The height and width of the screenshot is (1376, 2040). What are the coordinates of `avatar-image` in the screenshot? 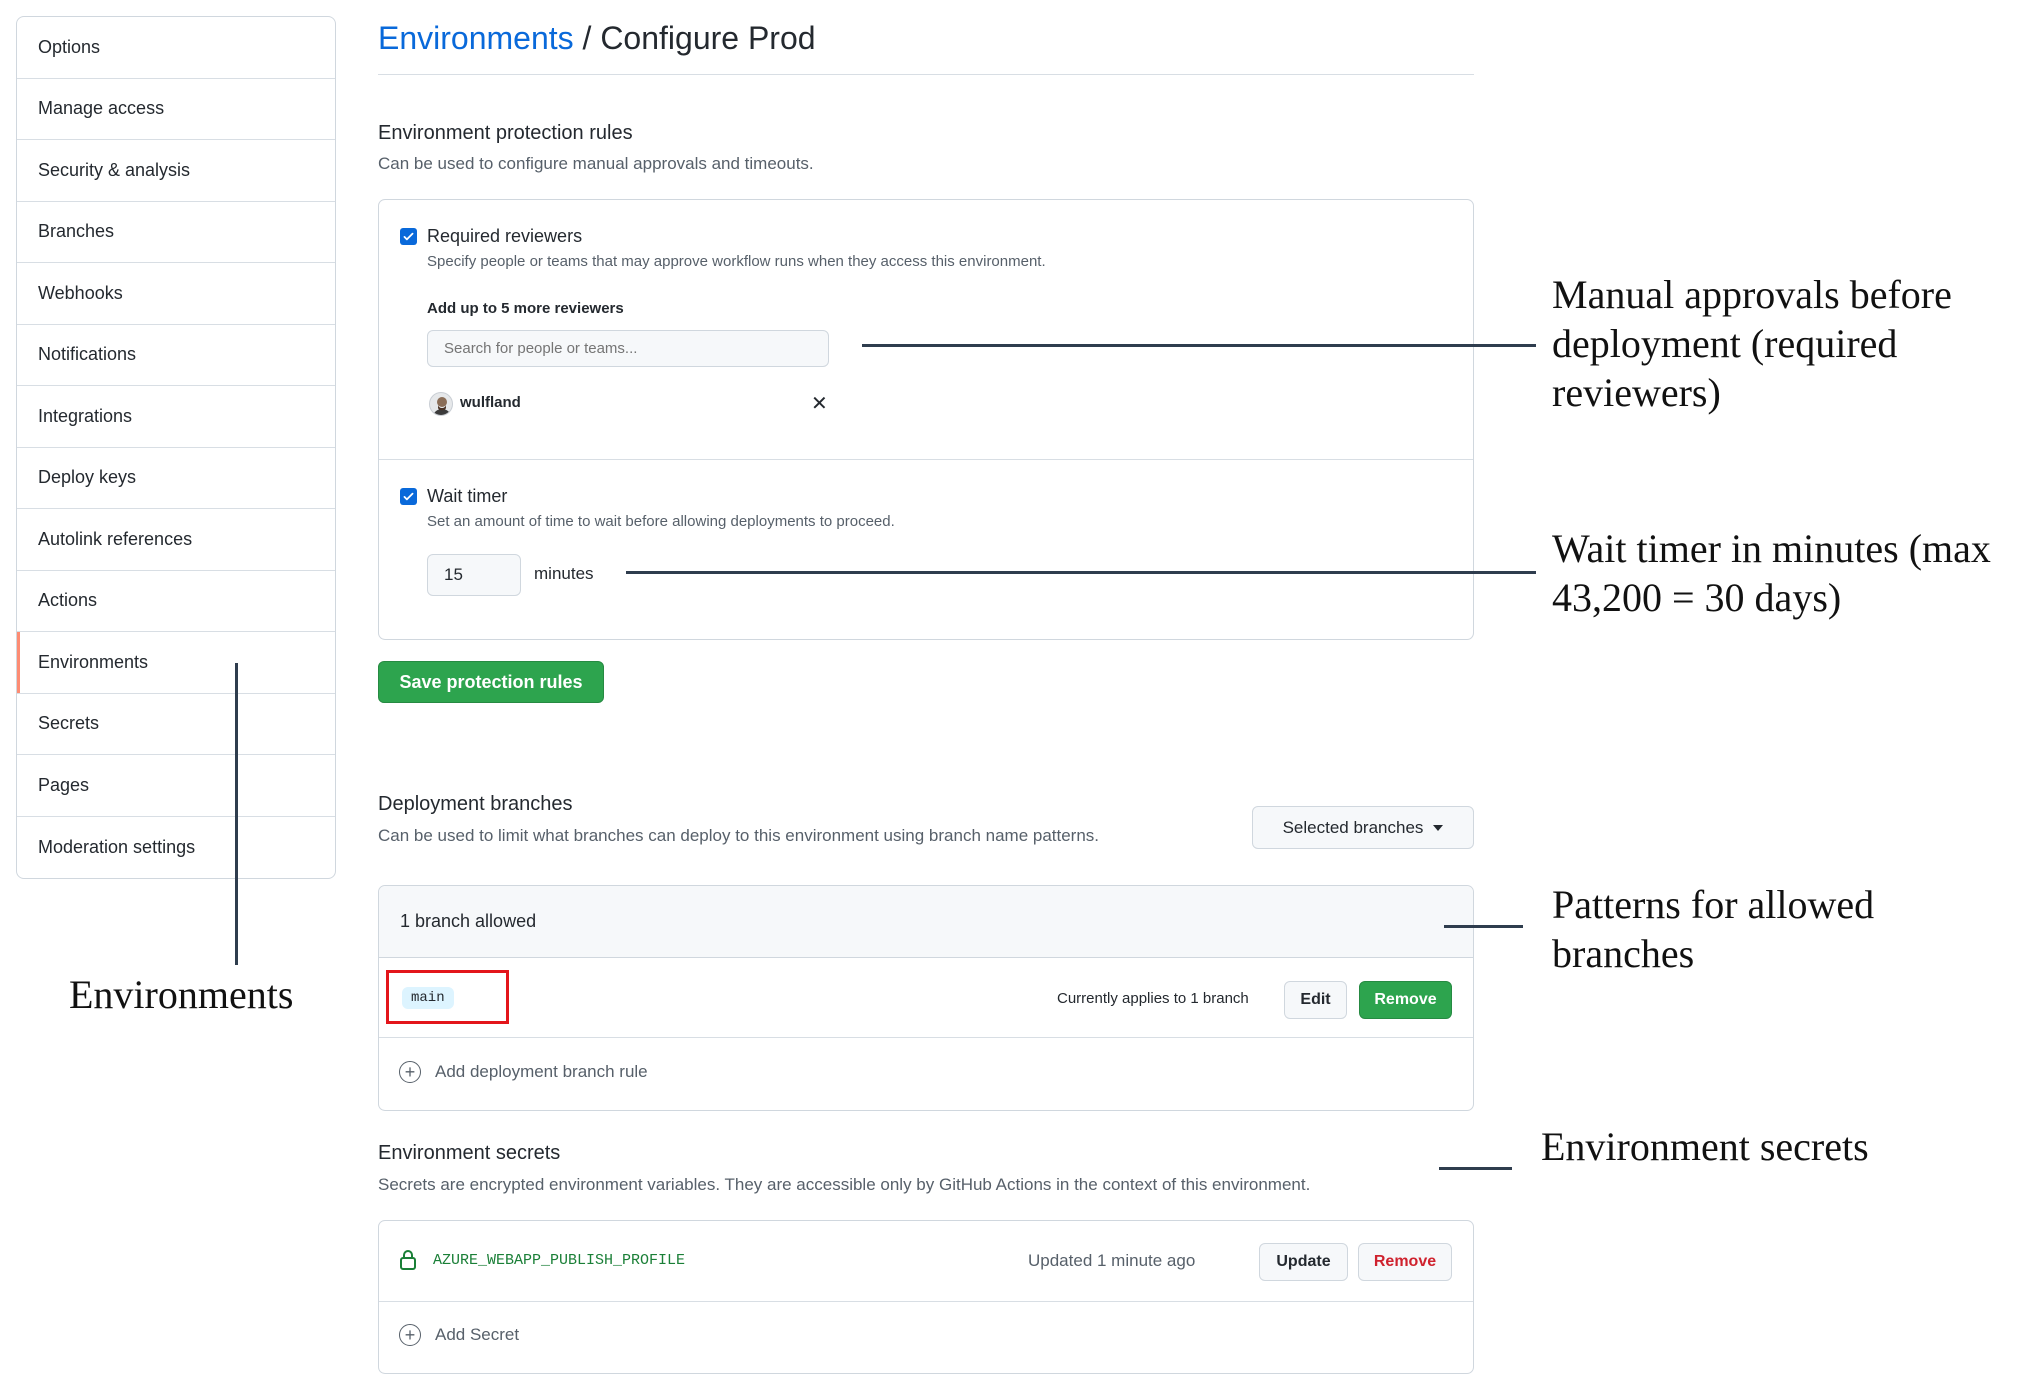 It's located at (442, 406).